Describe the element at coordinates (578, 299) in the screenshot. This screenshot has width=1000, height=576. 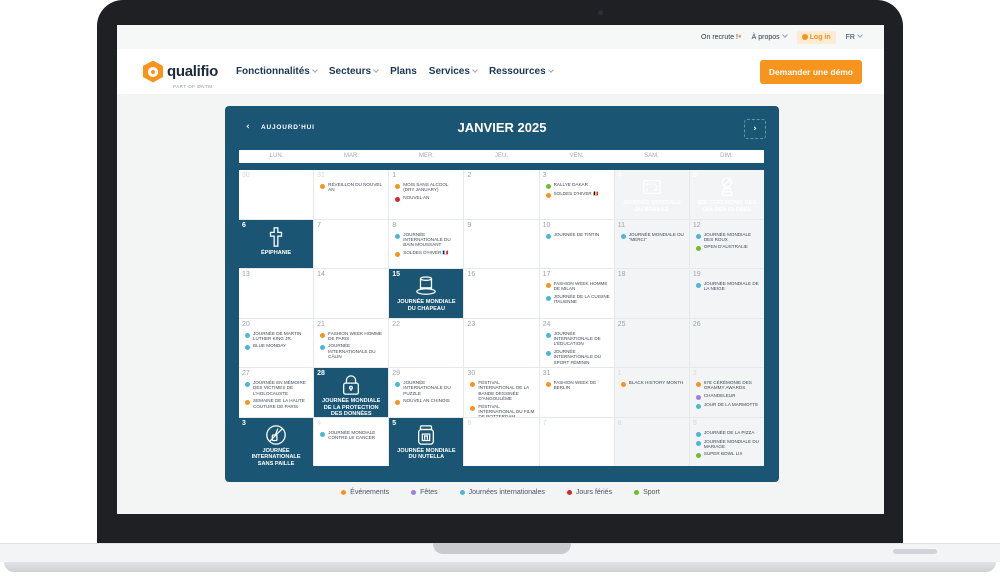
I see `calendar-event: Journée de la cuisine italienne` at that location.